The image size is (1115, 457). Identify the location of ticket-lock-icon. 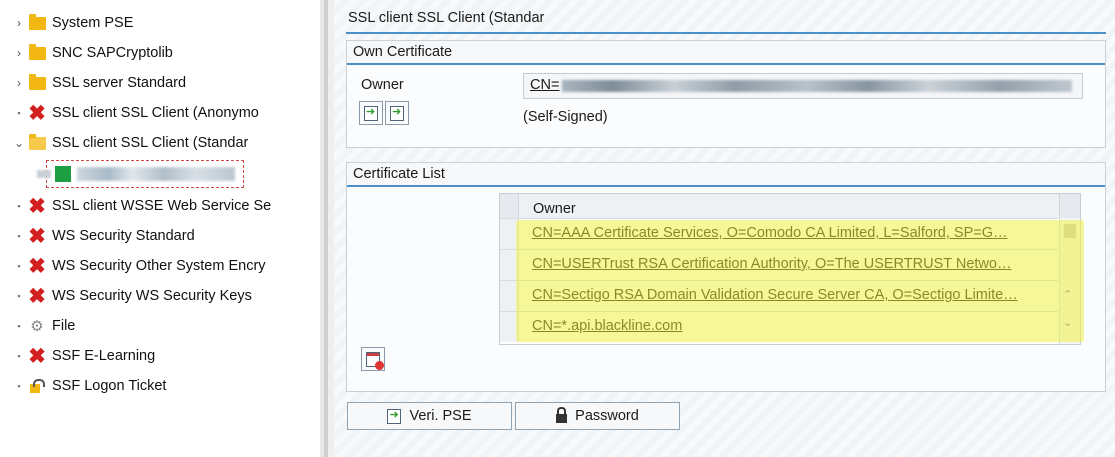
(37, 386).